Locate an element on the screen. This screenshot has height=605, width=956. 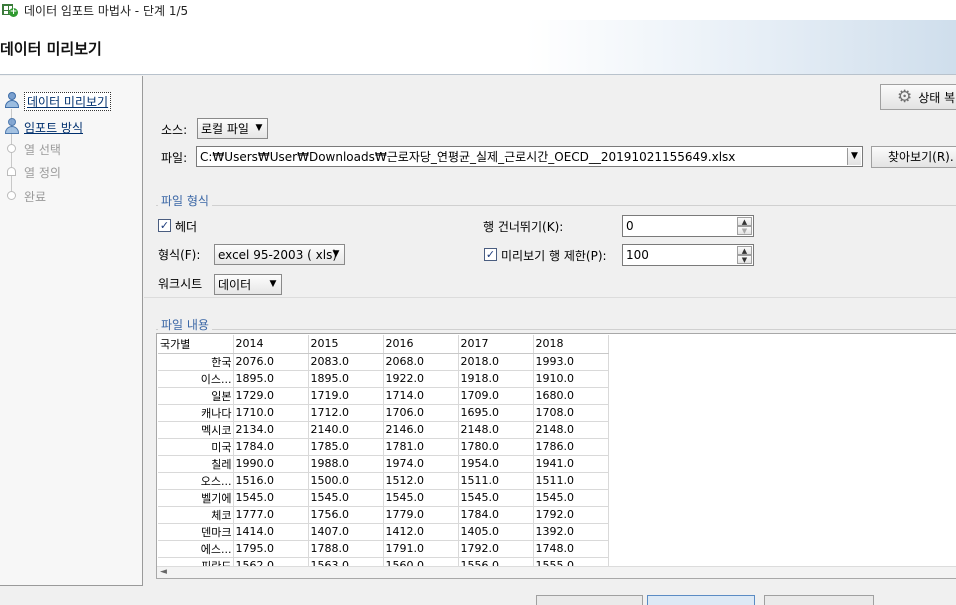
step-label: 데이터 미리보기 is located at coordinates (68, 101).